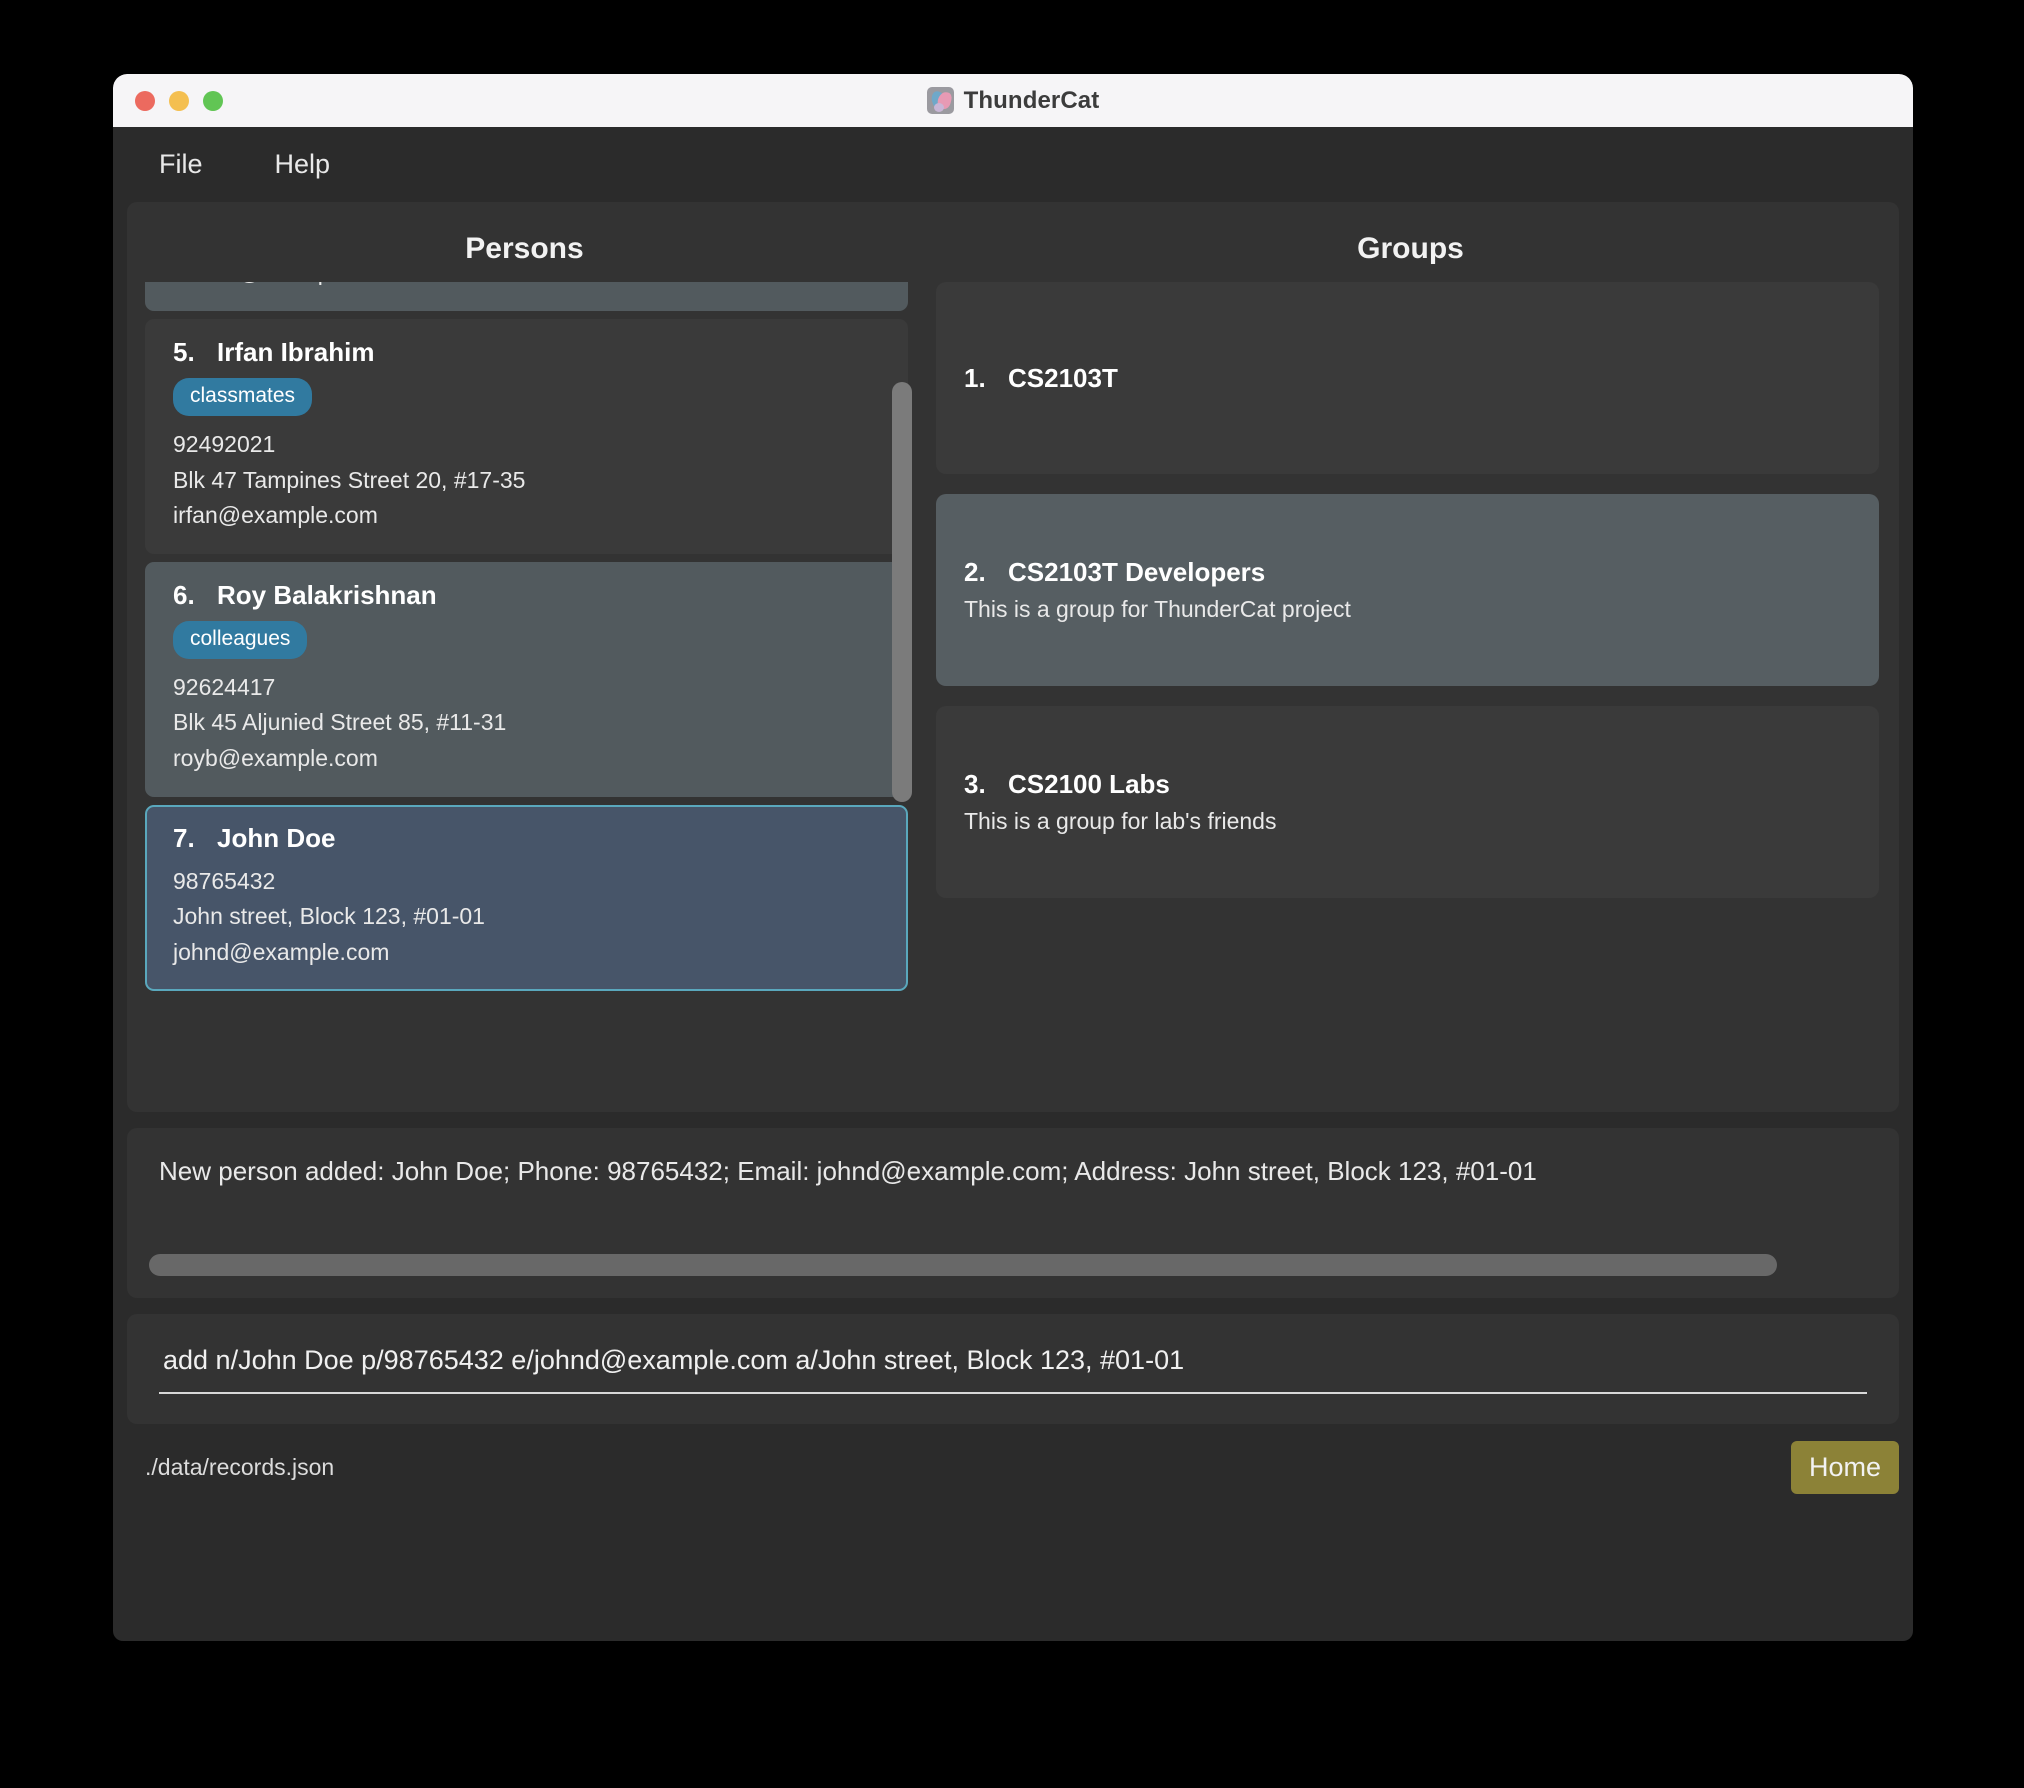  Describe the element at coordinates (240, 1466) in the screenshot. I see `save-location-path: ./data/records.json` at that location.